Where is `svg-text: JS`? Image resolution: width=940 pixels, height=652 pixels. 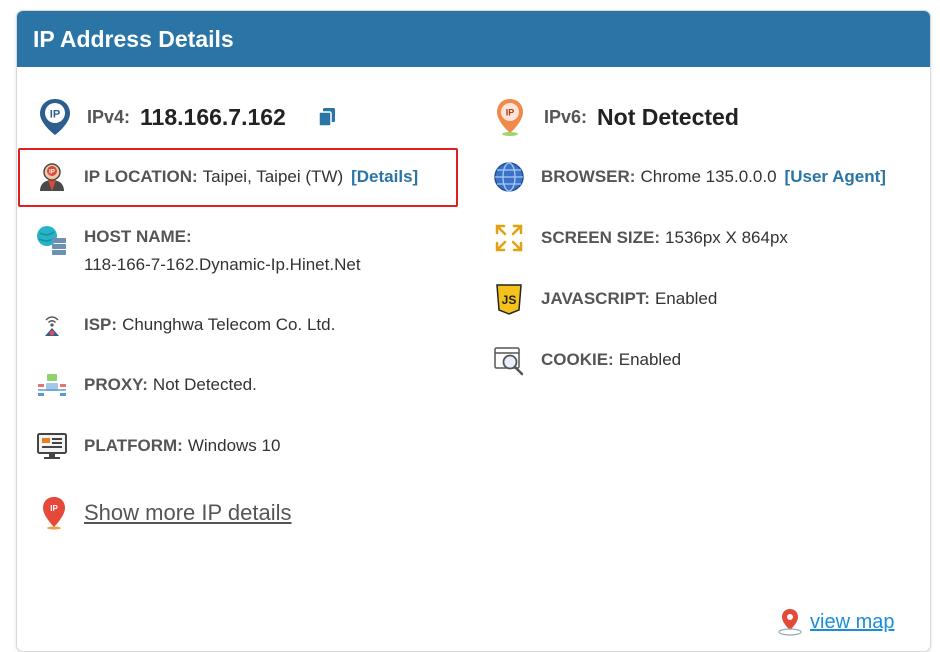 svg-text: JS is located at coordinates (509, 300).